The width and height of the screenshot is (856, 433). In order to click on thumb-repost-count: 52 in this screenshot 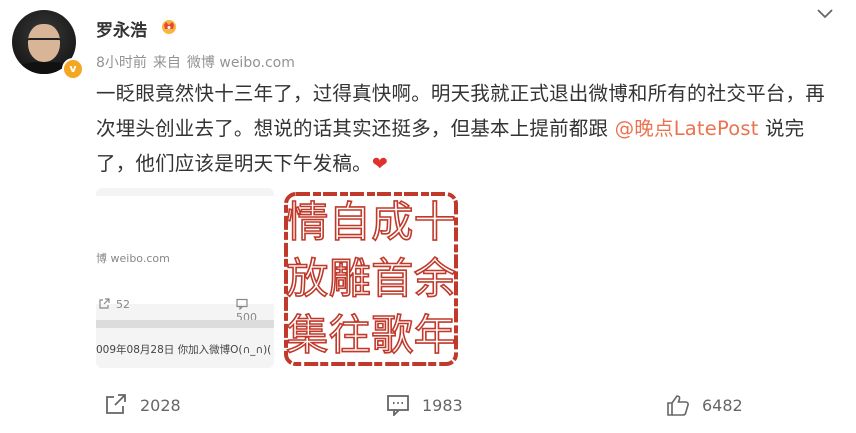, I will do `click(123, 304)`.